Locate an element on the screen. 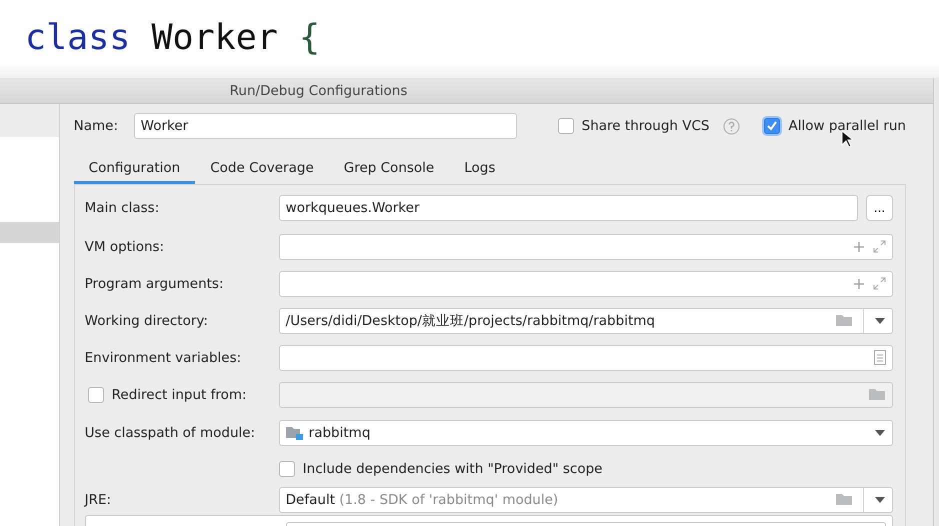 The height and width of the screenshot is (526, 939). module-folder-icon is located at coordinates (294, 433).